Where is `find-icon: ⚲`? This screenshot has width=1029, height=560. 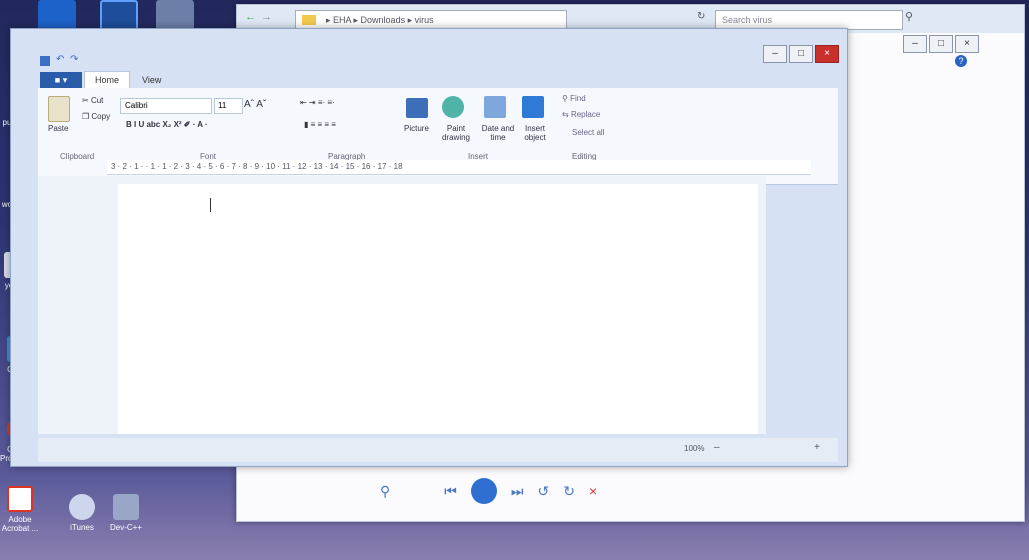
find-icon: ⚲ is located at coordinates (566, 98).